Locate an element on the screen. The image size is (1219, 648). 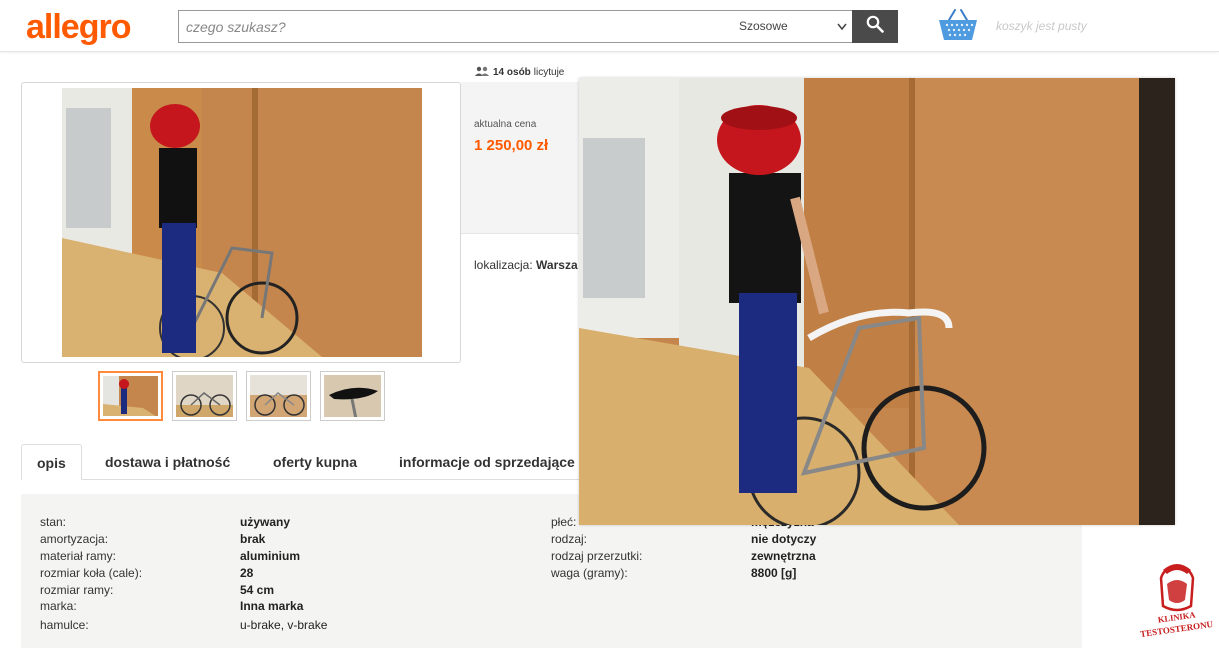
search-button is located at coordinates (875, 26).